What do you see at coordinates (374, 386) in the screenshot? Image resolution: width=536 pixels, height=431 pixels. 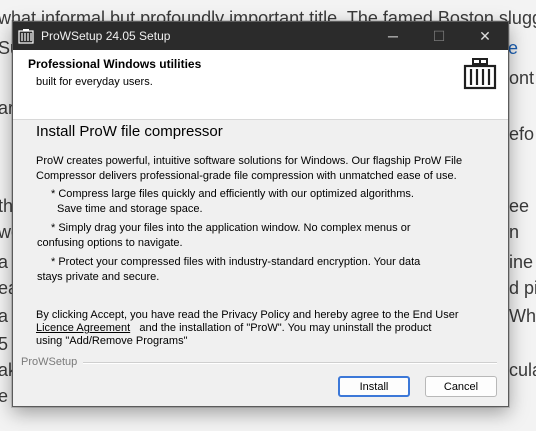 I see `install-button: Install` at bounding box center [374, 386].